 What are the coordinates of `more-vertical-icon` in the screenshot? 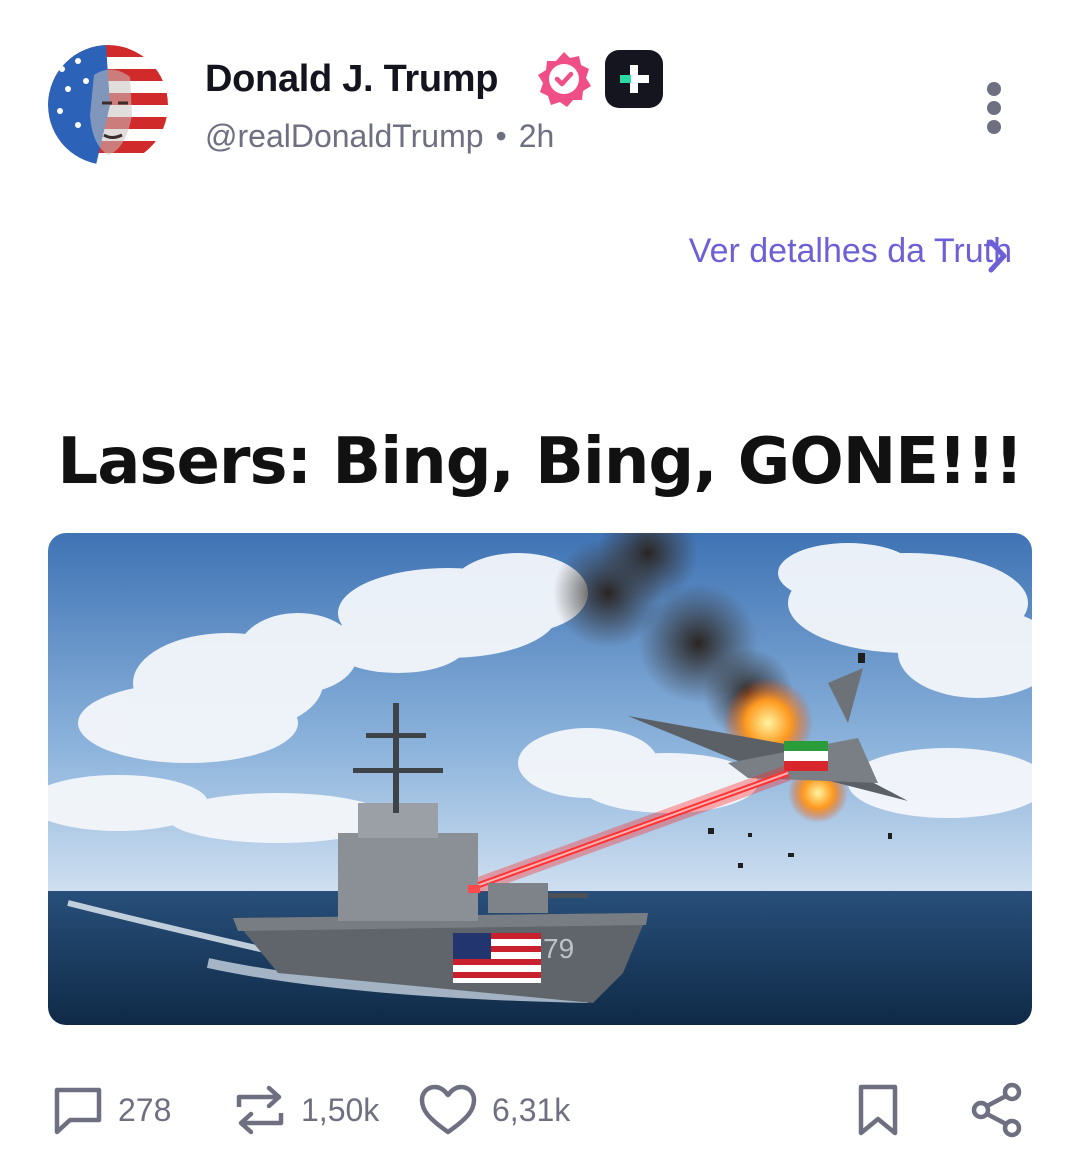 It's located at (994, 89).